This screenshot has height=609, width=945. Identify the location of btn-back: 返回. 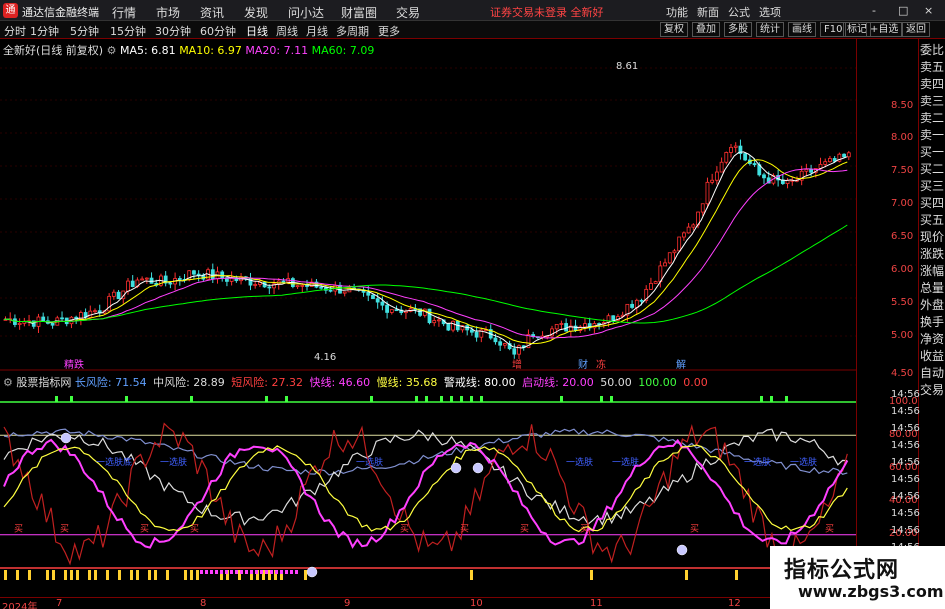
(916, 29).